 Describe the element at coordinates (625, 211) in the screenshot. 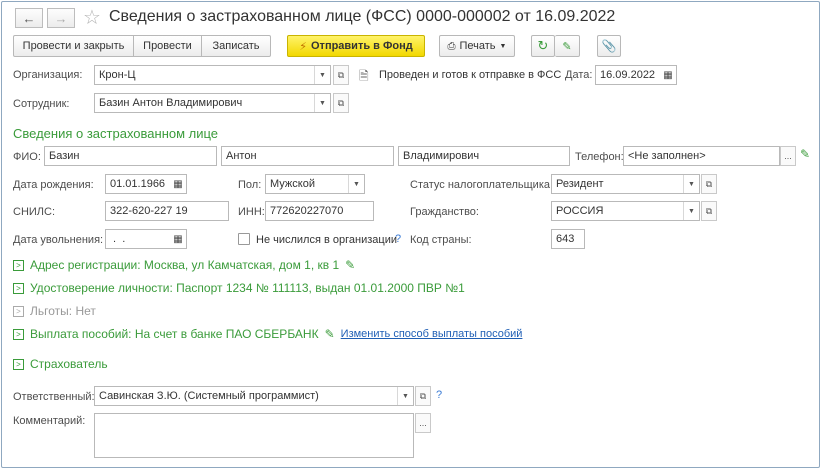

I see `citizenship-select: РОССИЯ ▼` at that location.